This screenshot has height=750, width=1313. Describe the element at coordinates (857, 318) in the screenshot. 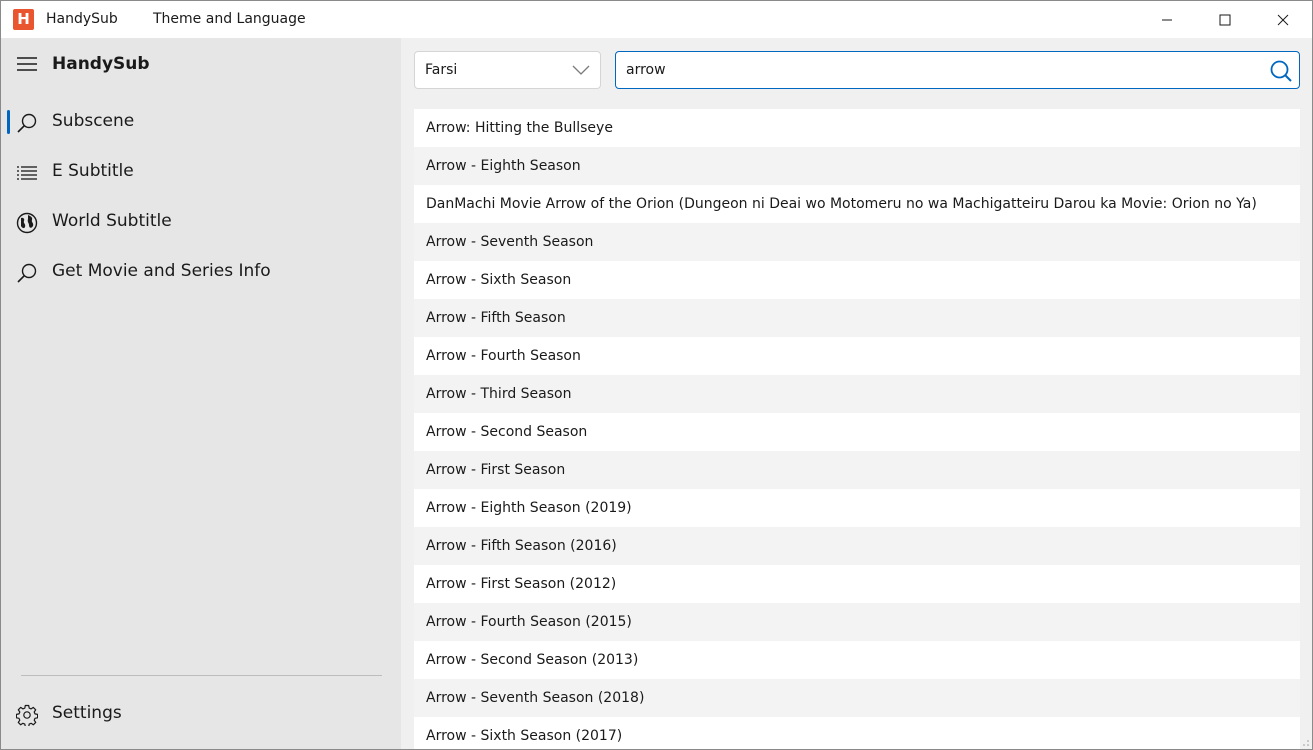

I see `result-item: Arrow - Fifth Season` at that location.